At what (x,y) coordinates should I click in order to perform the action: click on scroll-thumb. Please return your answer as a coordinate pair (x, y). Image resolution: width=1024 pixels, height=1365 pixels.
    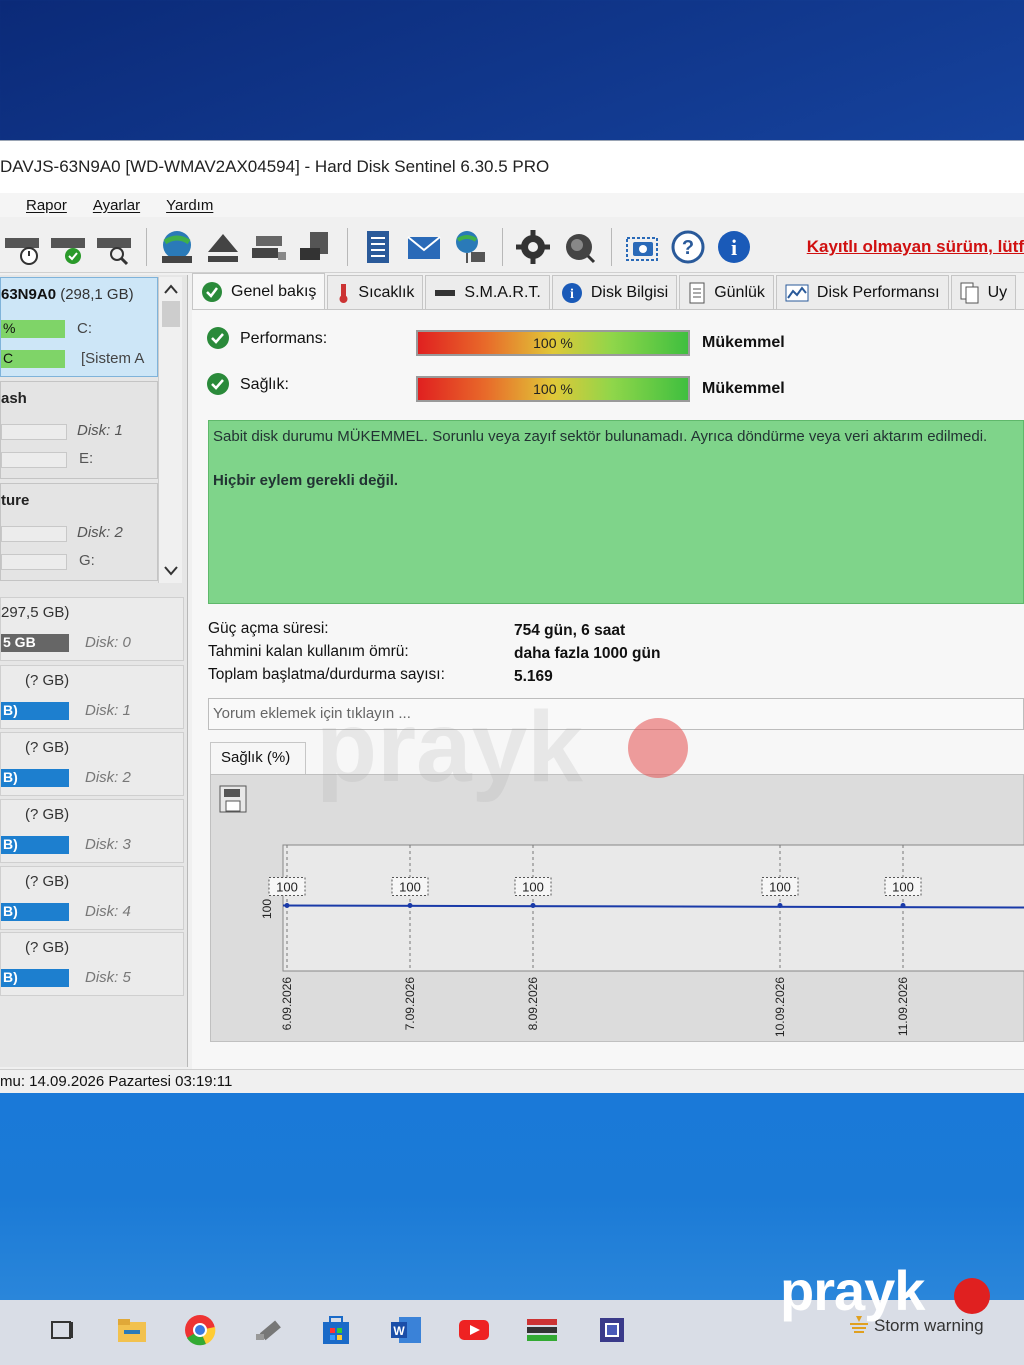
    Looking at the image, I should click on (171, 314).